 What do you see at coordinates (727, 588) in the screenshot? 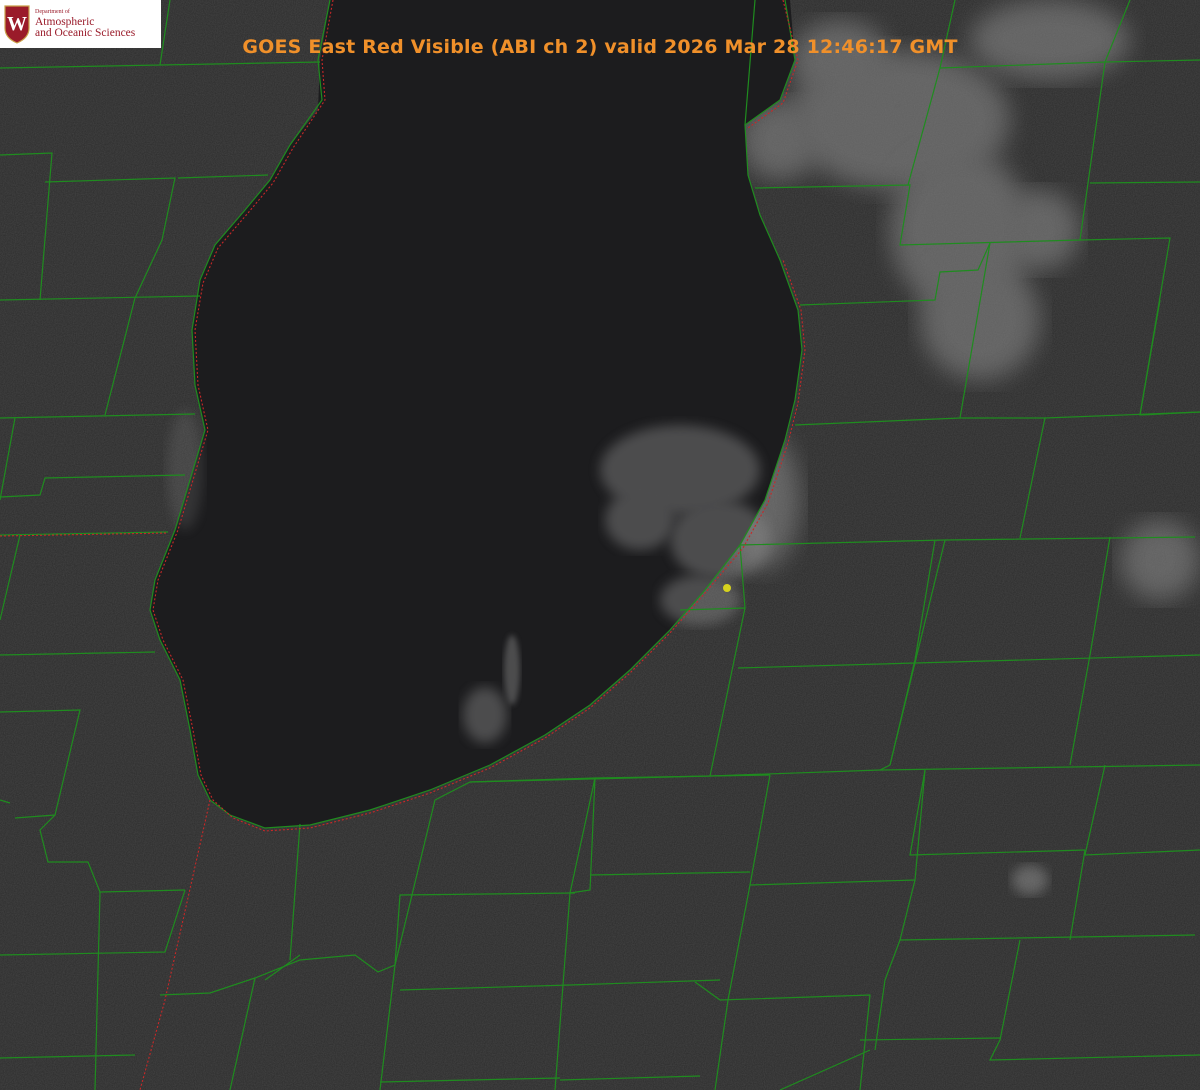
I see `location-marker-dot` at bounding box center [727, 588].